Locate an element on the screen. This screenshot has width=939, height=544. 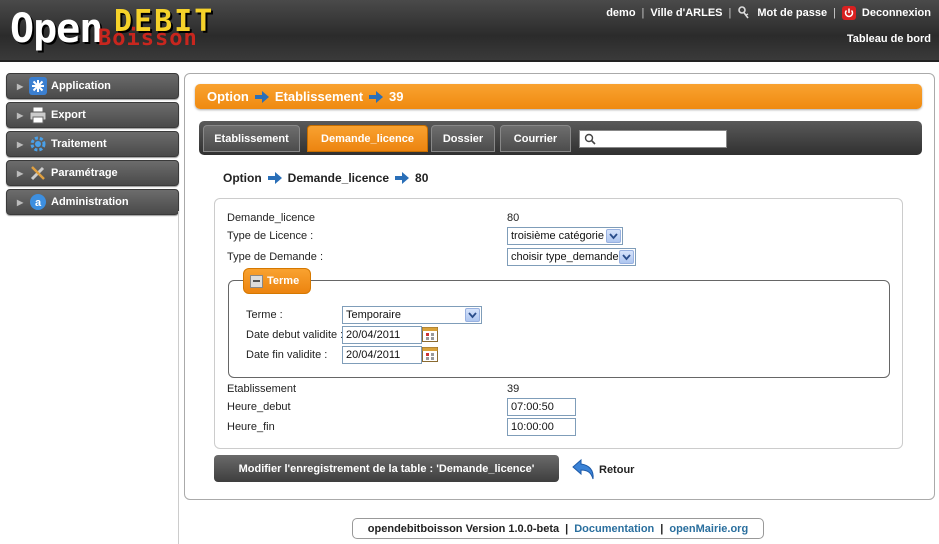
printer-icon is located at coordinates (38, 115).